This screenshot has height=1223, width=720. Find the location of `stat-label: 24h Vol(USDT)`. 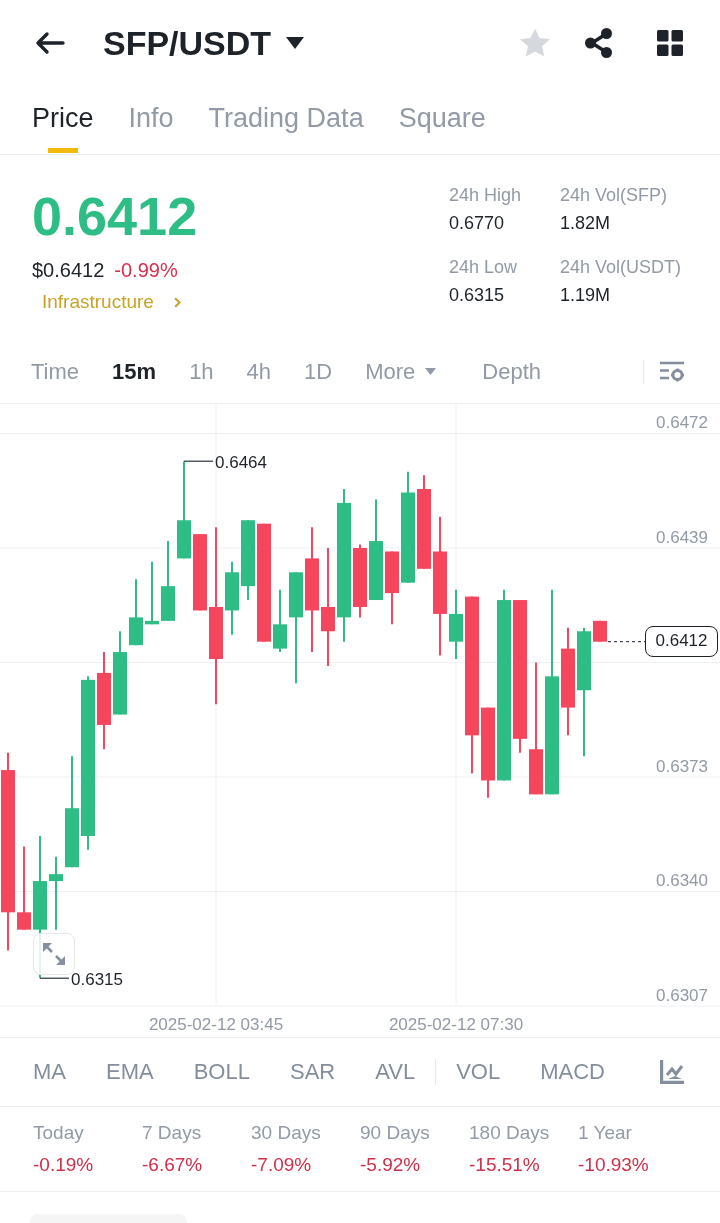

stat-label: 24h Vol(USDT) is located at coordinates (621, 267).